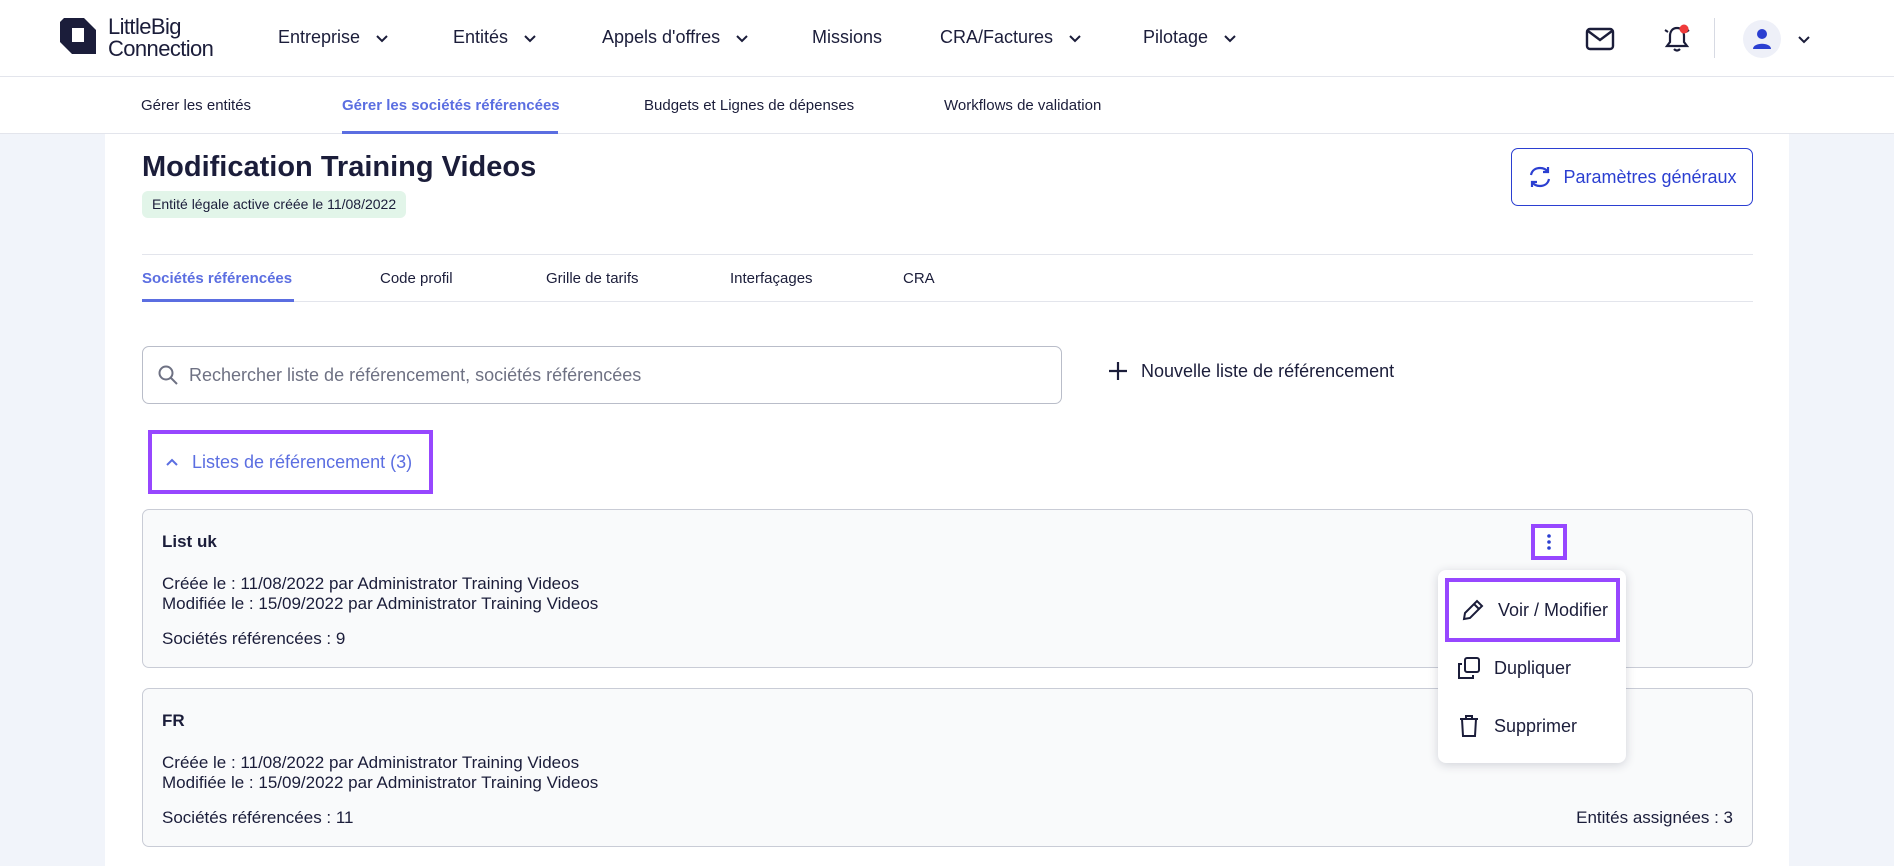  I want to click on menu-item-duplicate: Dupliquer, so click(1532, 668).